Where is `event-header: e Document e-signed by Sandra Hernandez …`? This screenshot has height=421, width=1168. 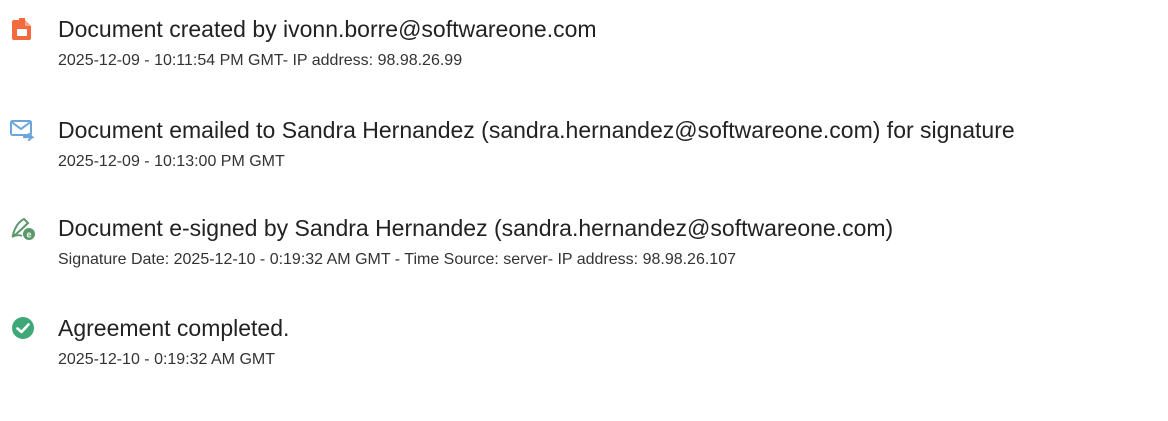 event-header: e Document e-signed by Sandra Hernandez … is located at coordinates (587, 228).